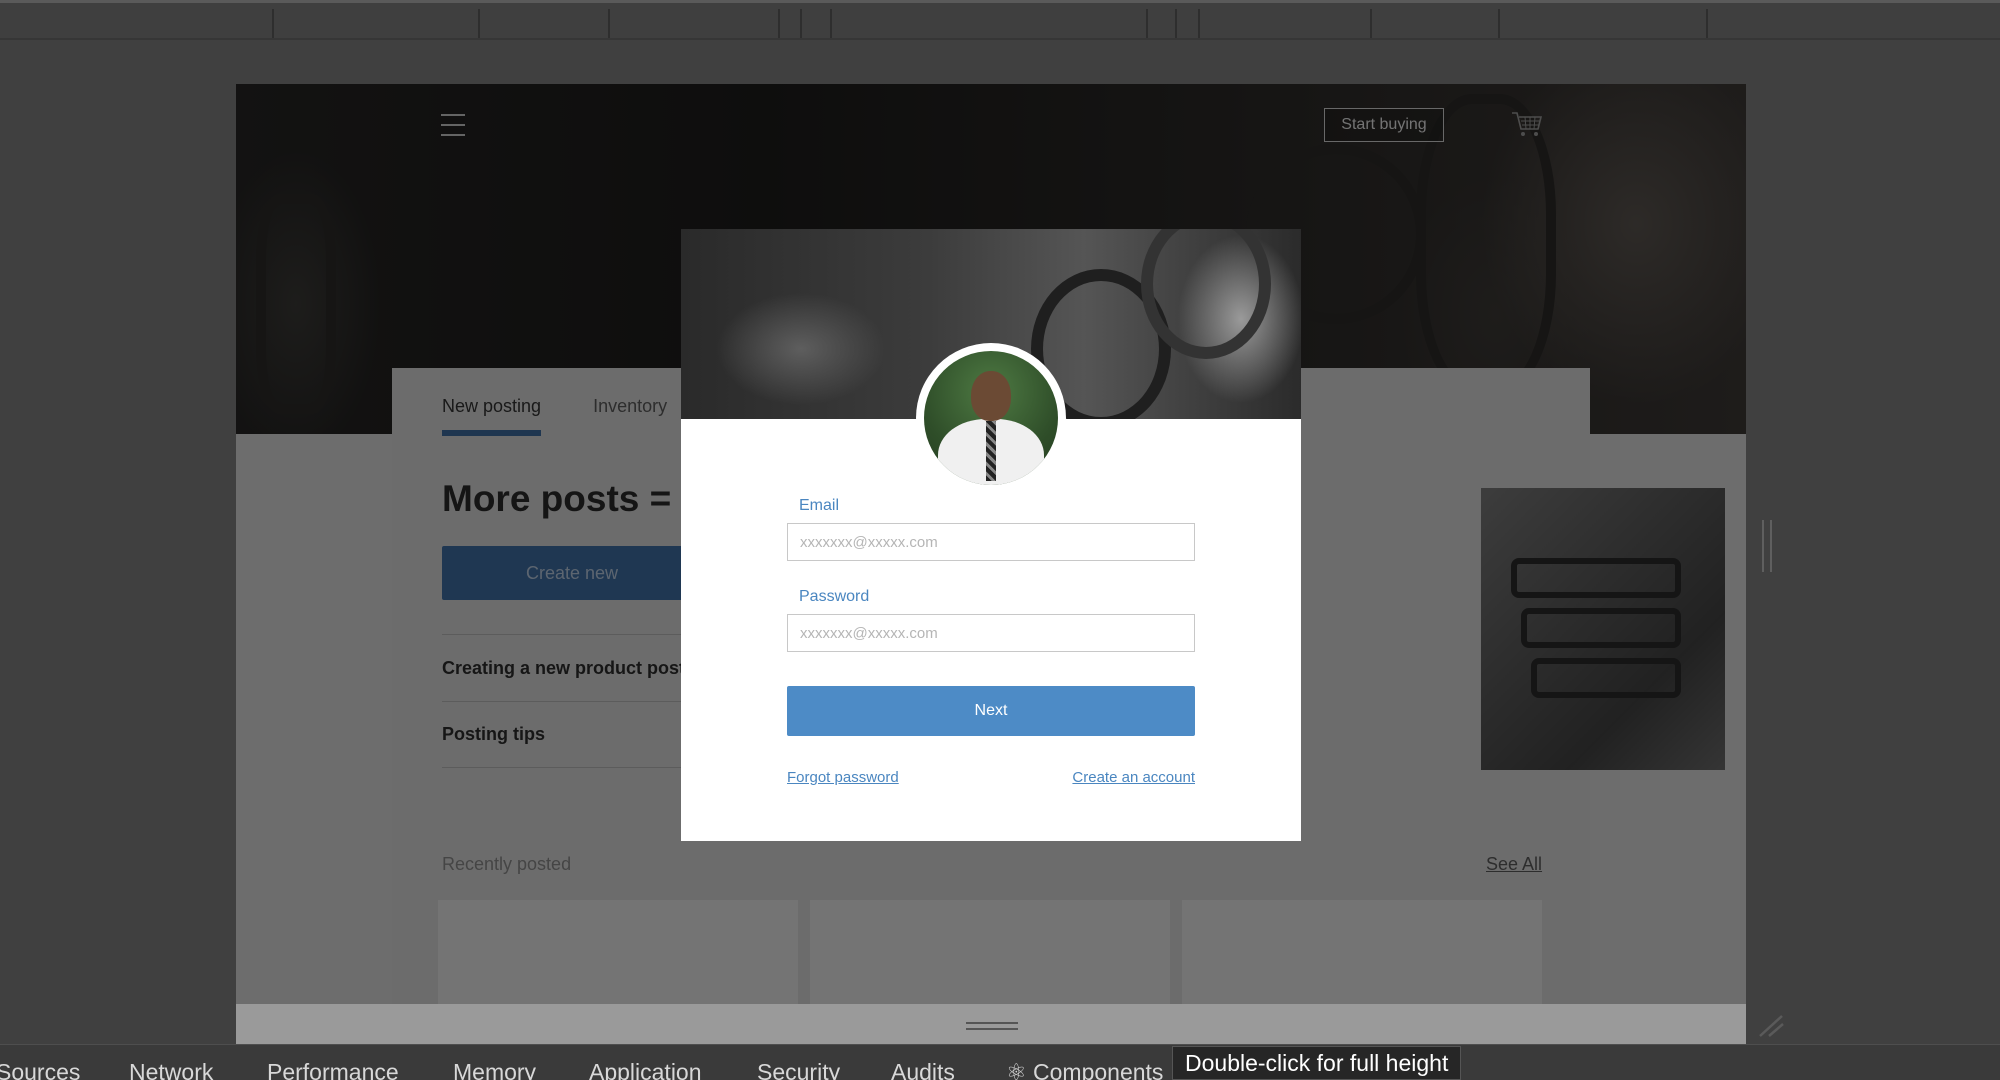 This screenshot has height=1080, width=2000. What do you see at coordinates (991, 418) in the screenshot?
I see `avatar` at bounding box center [991, 418].